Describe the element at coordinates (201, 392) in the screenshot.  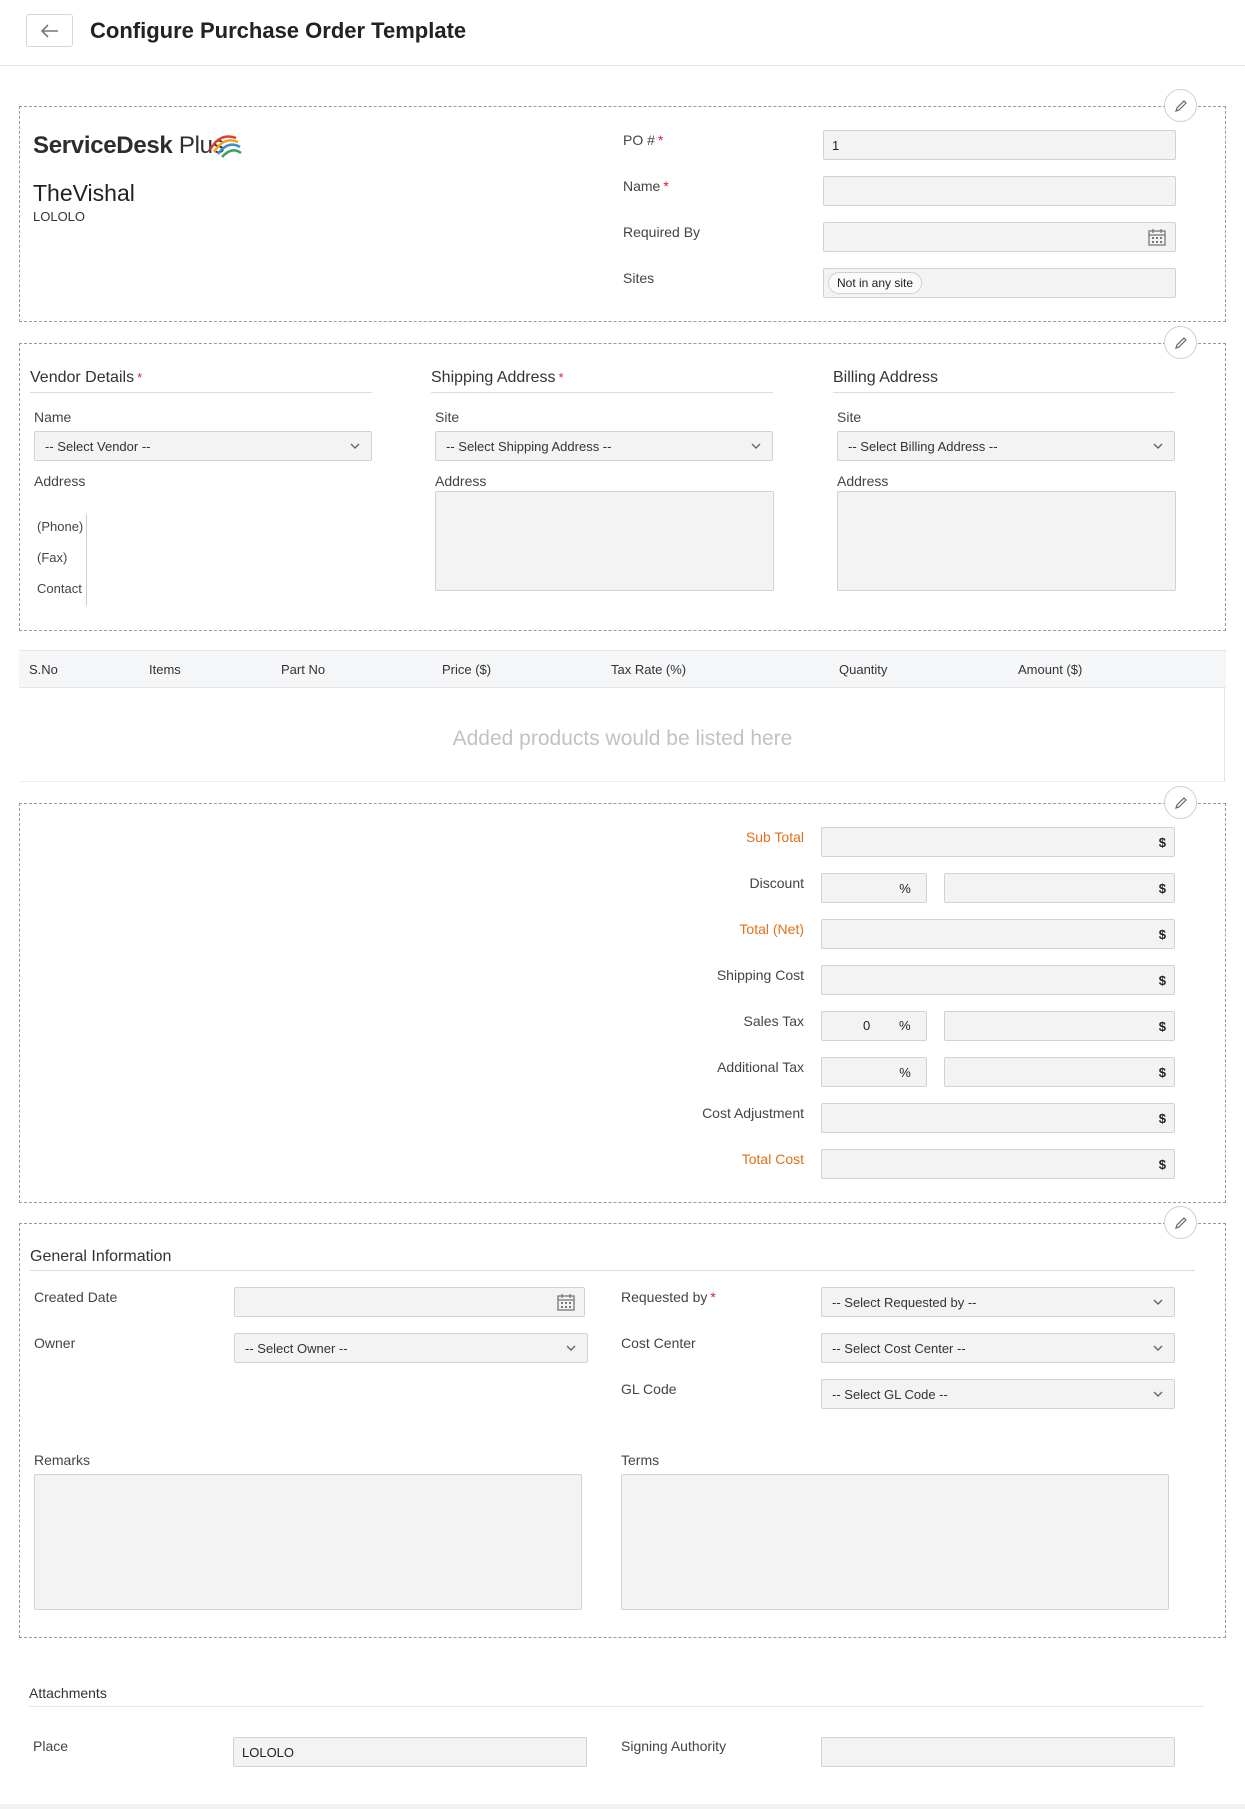
I see `vendor-divider` at that location.